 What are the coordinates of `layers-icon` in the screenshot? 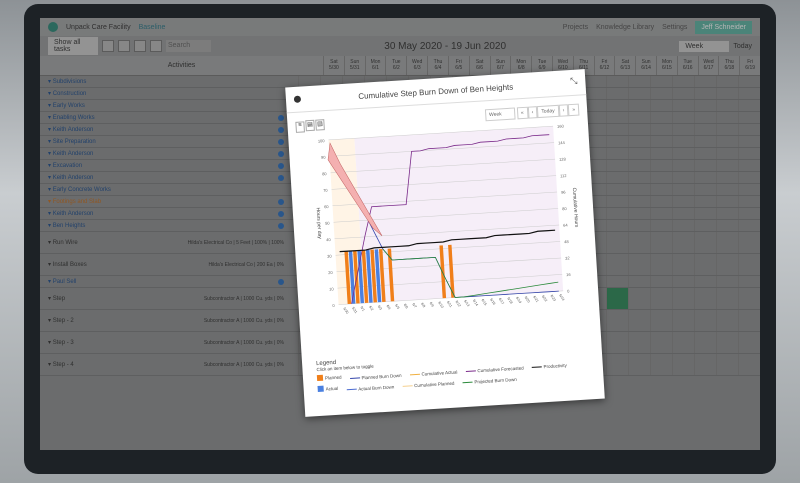 It's located at (124, 46).